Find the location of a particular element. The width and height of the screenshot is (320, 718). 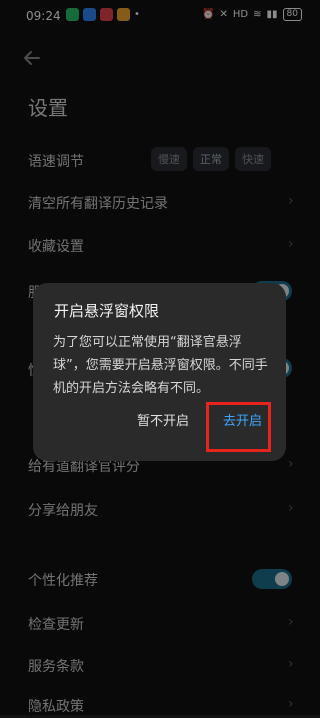

dialog-title: 开启悬浮窗权限 is located at coordinates (107, 311).